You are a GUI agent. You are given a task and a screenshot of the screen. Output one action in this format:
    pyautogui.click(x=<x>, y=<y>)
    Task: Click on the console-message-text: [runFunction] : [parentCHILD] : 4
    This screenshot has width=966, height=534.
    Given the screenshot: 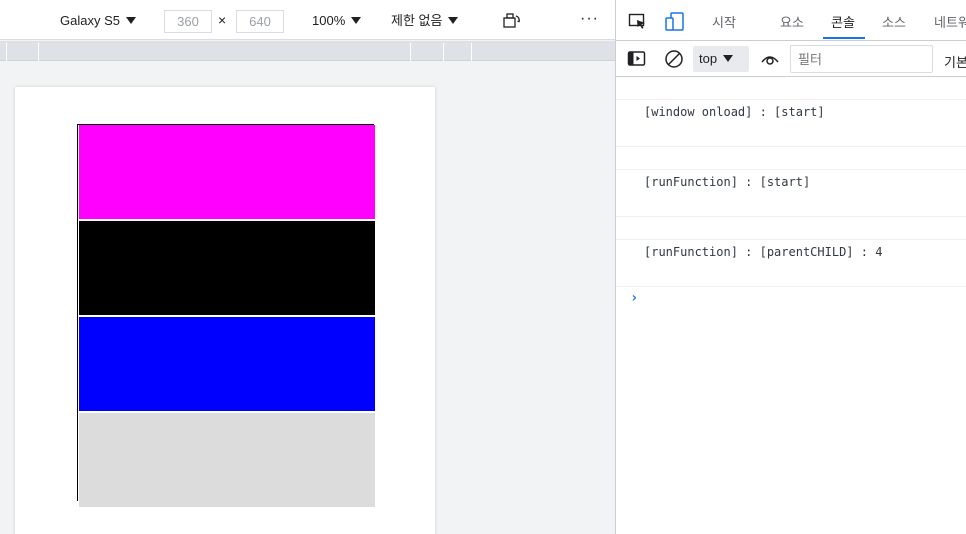 What is the action you would take?
    pyautogui.click(x=763, y=252)
    